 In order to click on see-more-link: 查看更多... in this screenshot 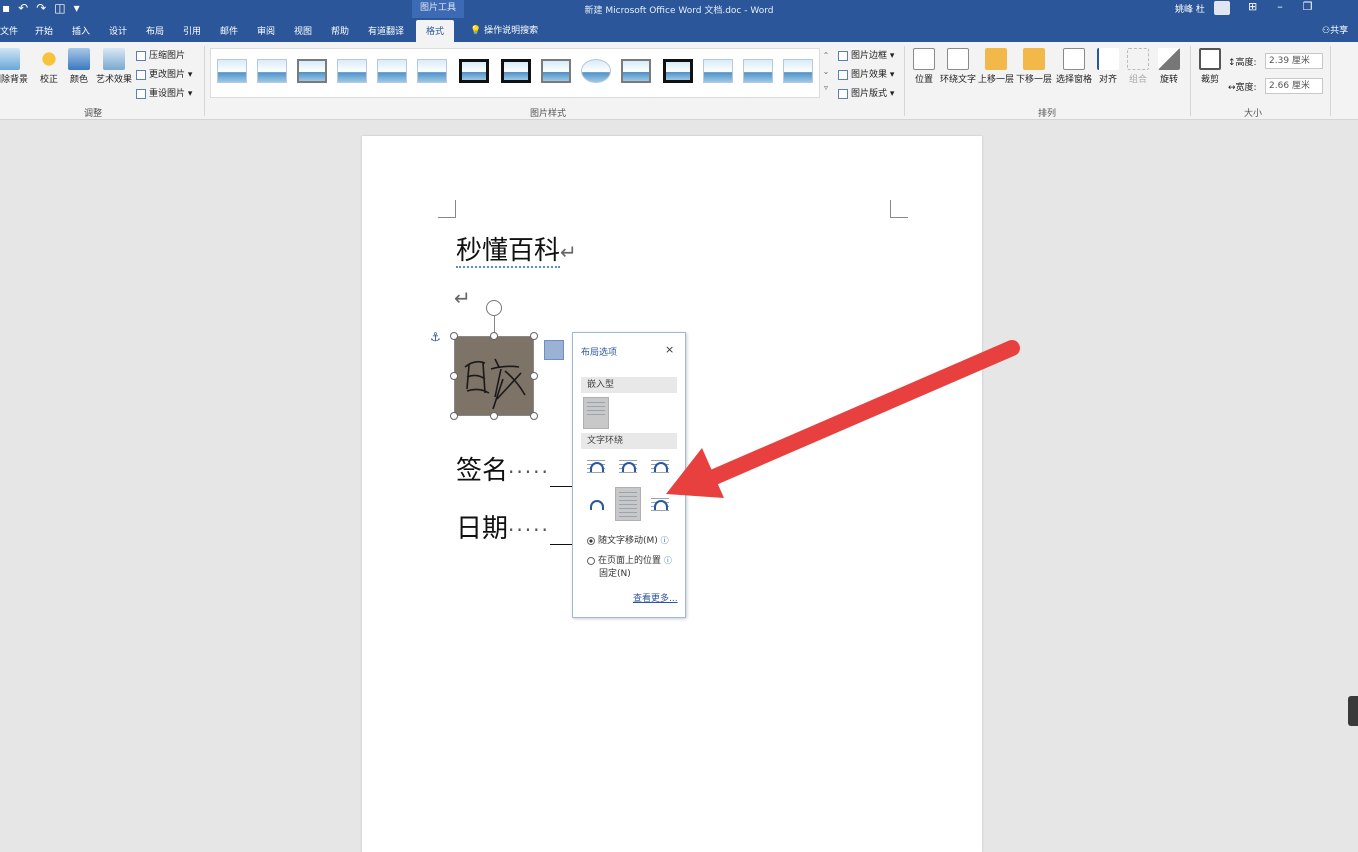, I will do `click(655, 597)`.